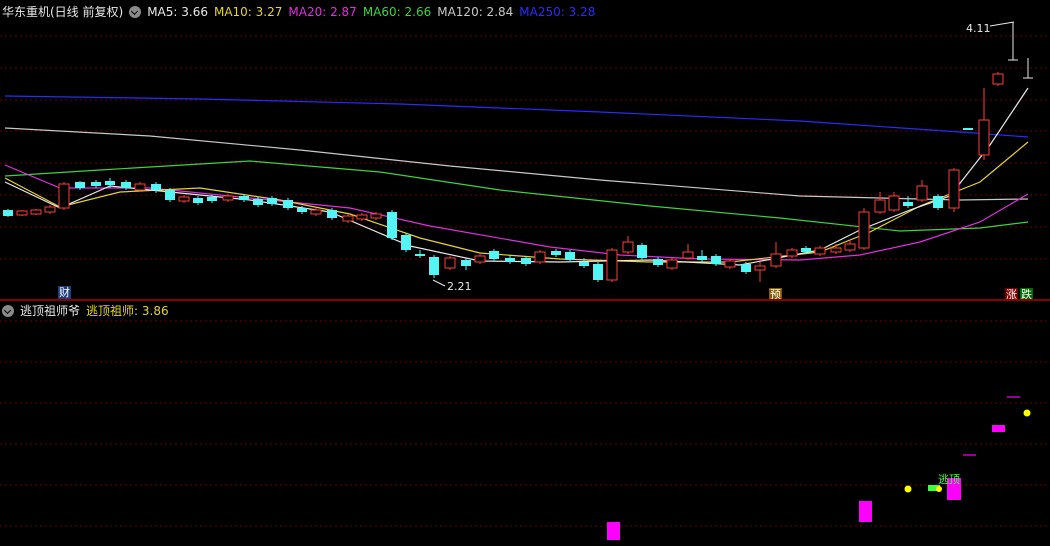 This screenshot has height=546, width=1050. Describe the element at coordinates (62, 12) in the screenshot. I see `stock-title: 华东重机(日线 前复权)` at that location.